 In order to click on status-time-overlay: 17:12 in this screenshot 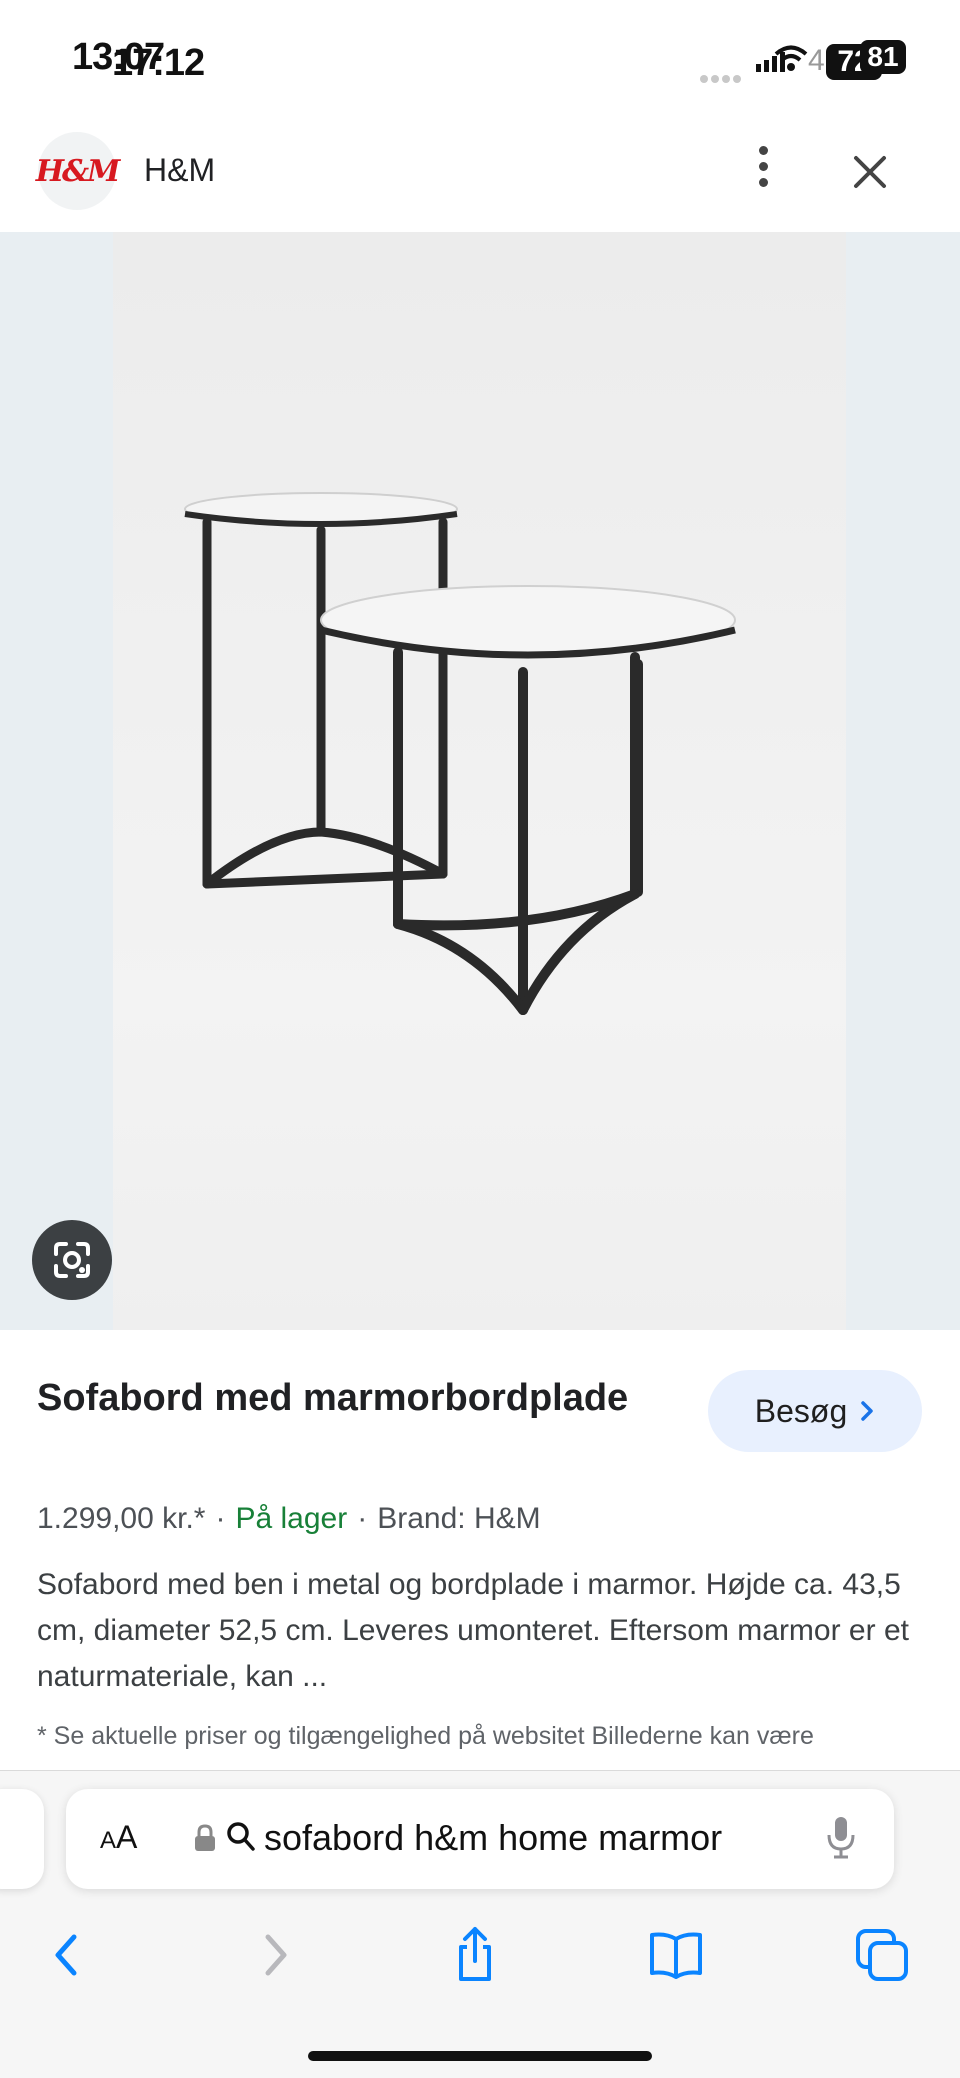, I will do `click(158, 63)`.